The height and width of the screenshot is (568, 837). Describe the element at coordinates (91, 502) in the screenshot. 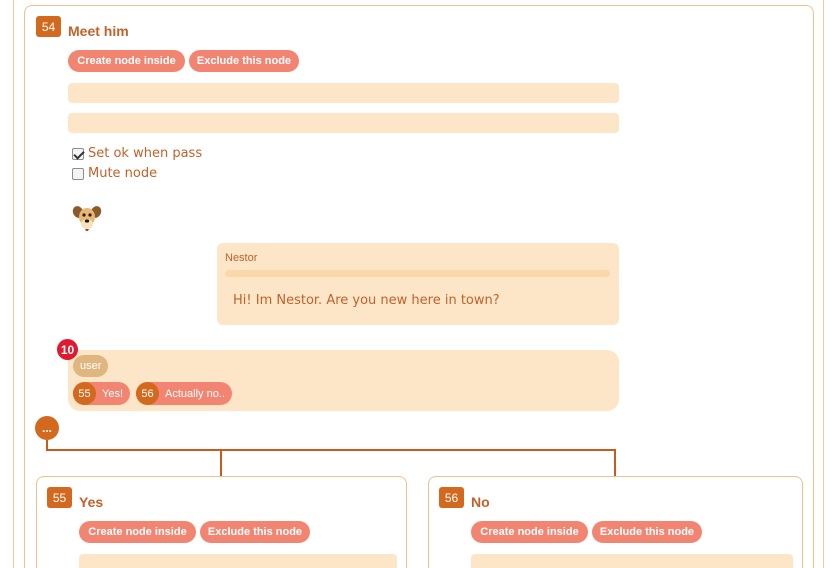

I see `node-title: Yes` at that location.